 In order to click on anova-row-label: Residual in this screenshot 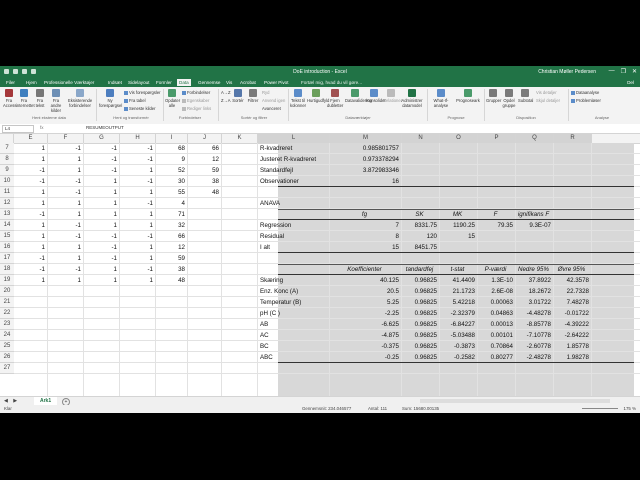, I will do `click(293, 236)`.